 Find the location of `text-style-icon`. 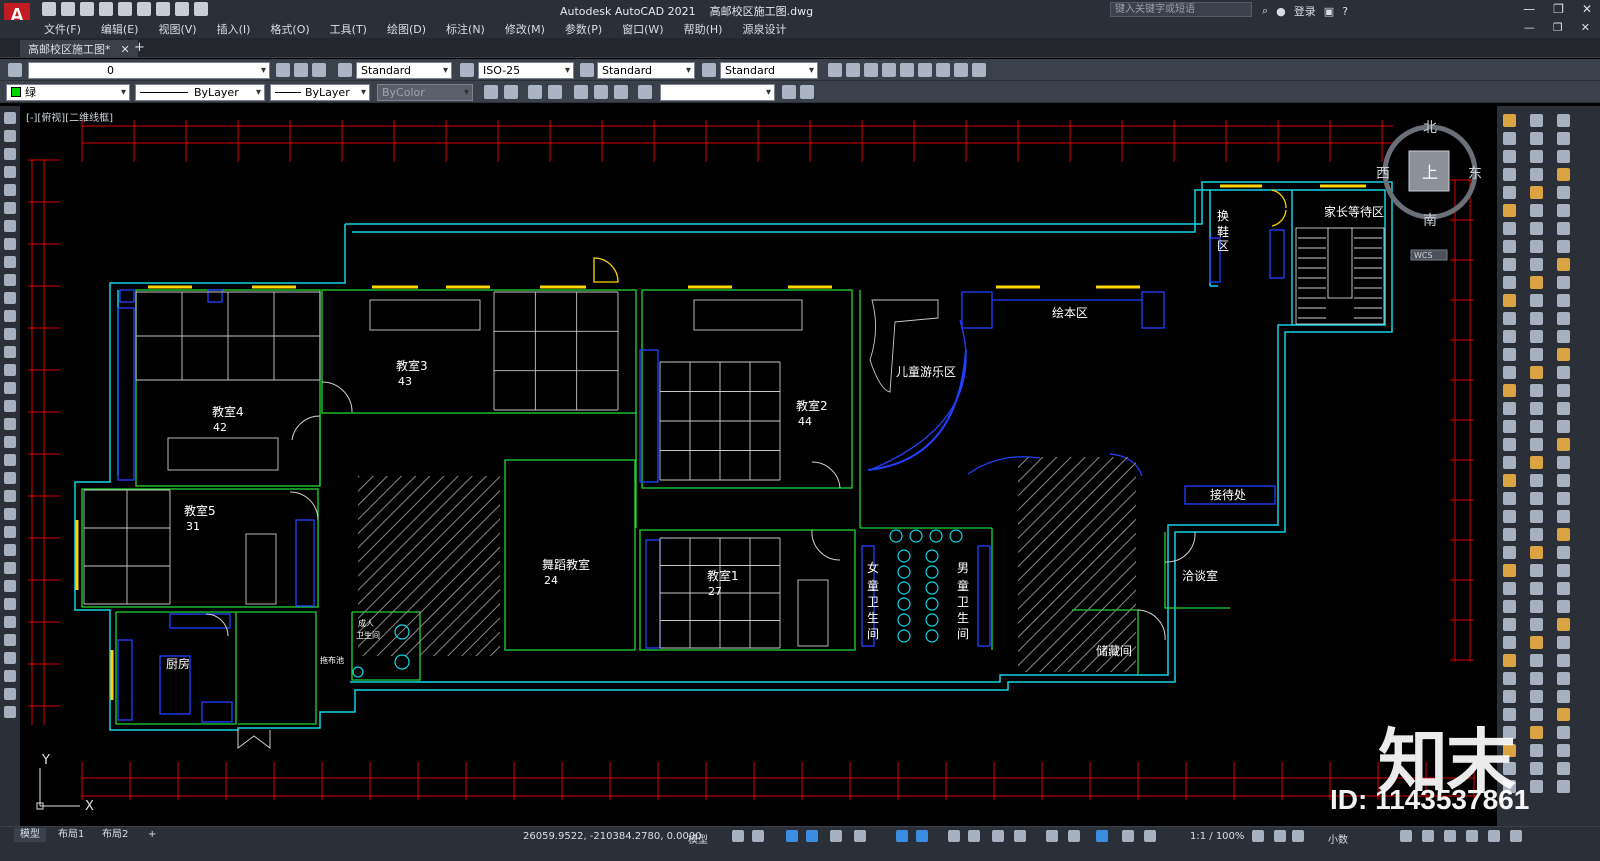

text-style-icon is located at coordinates (345, 70).